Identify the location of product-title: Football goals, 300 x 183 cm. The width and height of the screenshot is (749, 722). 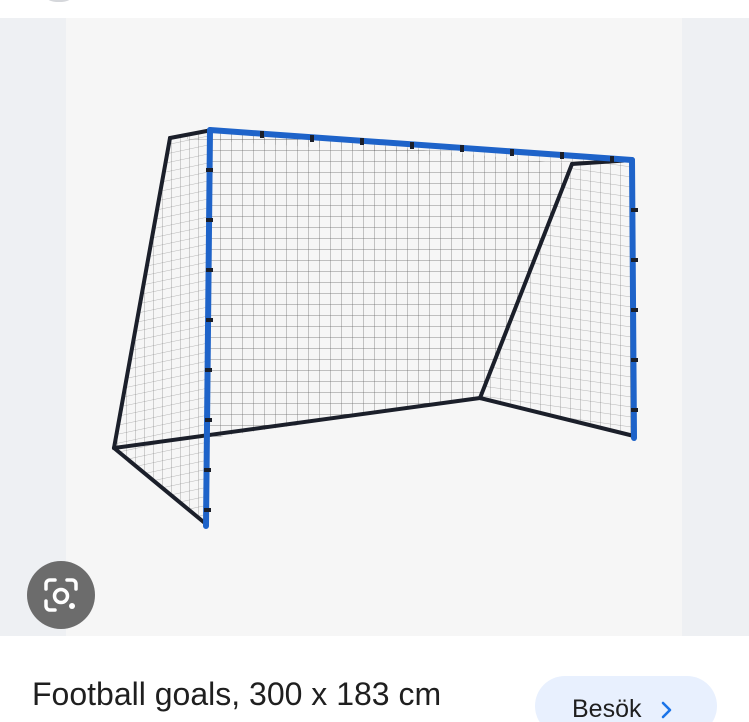
(236, 694).